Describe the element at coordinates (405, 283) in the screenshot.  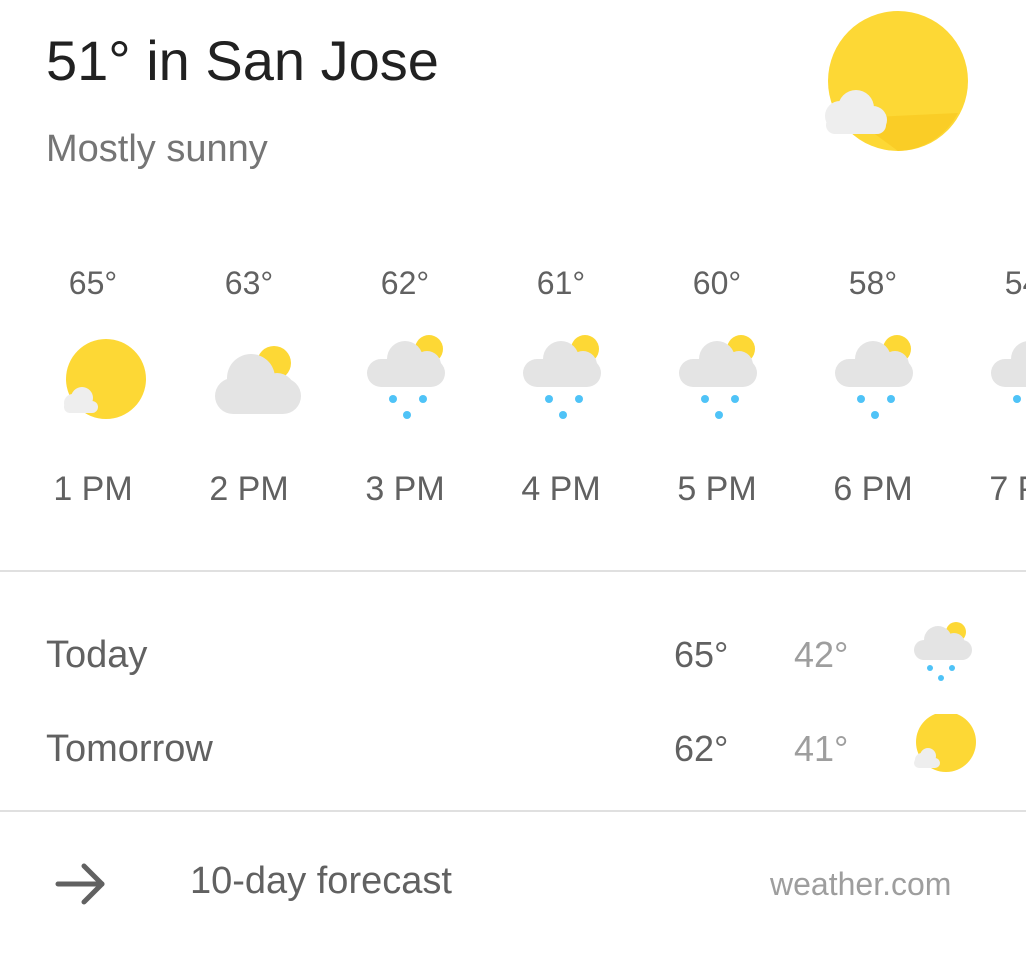
I see `hourly-temperature: 62°` at that location.